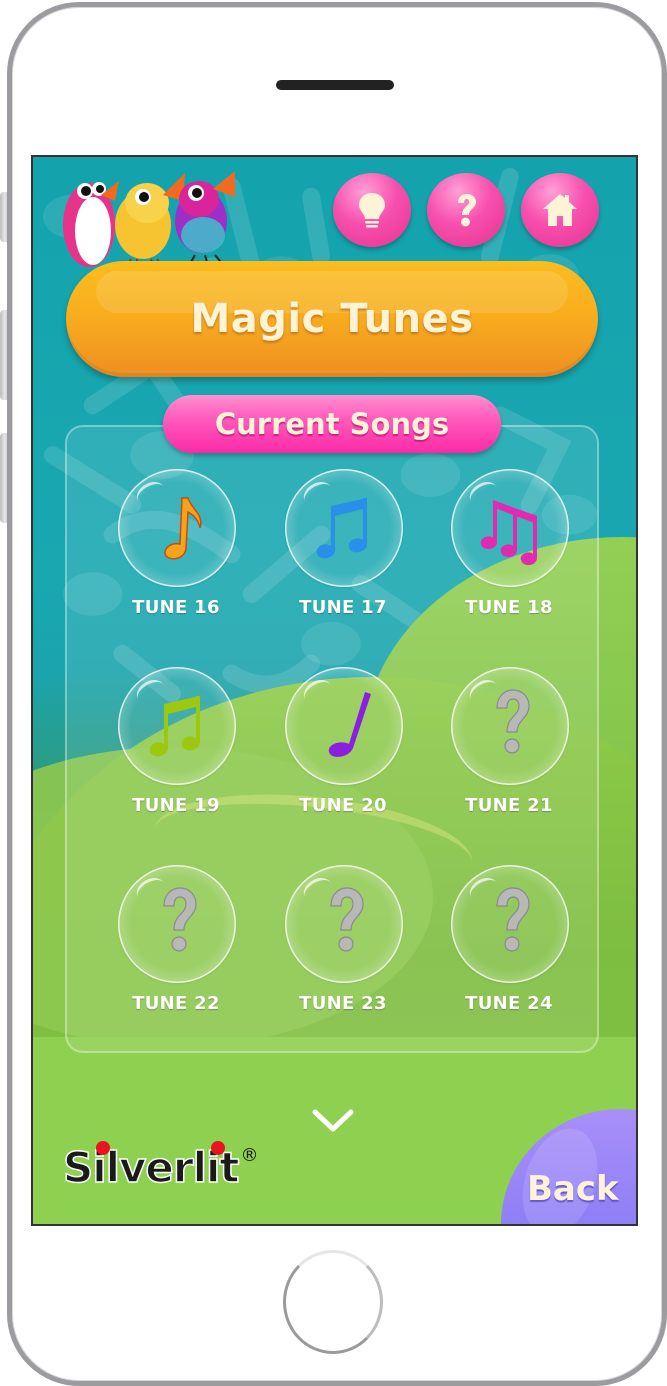 The height and width of the screenshot is (1386, 667). I want to click on hint-button, so click(372, 210).